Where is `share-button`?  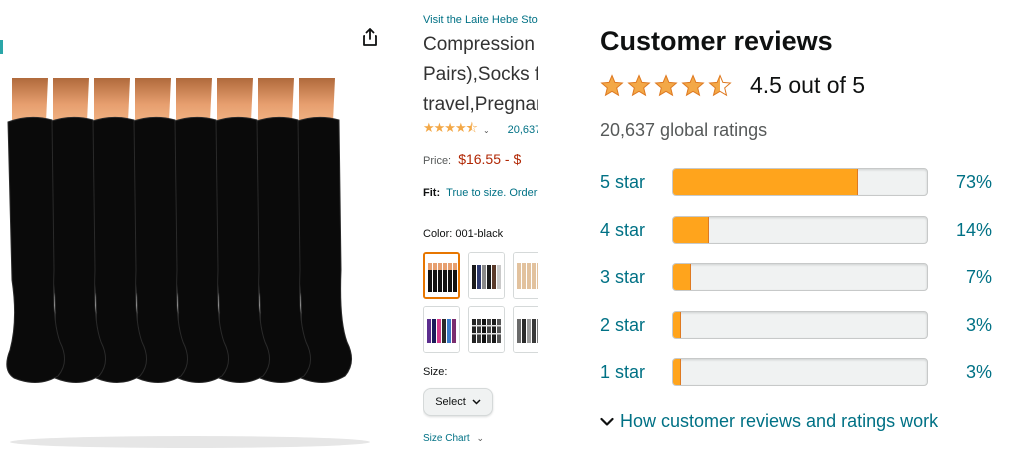 share-button is located at coordinates (370, 37).